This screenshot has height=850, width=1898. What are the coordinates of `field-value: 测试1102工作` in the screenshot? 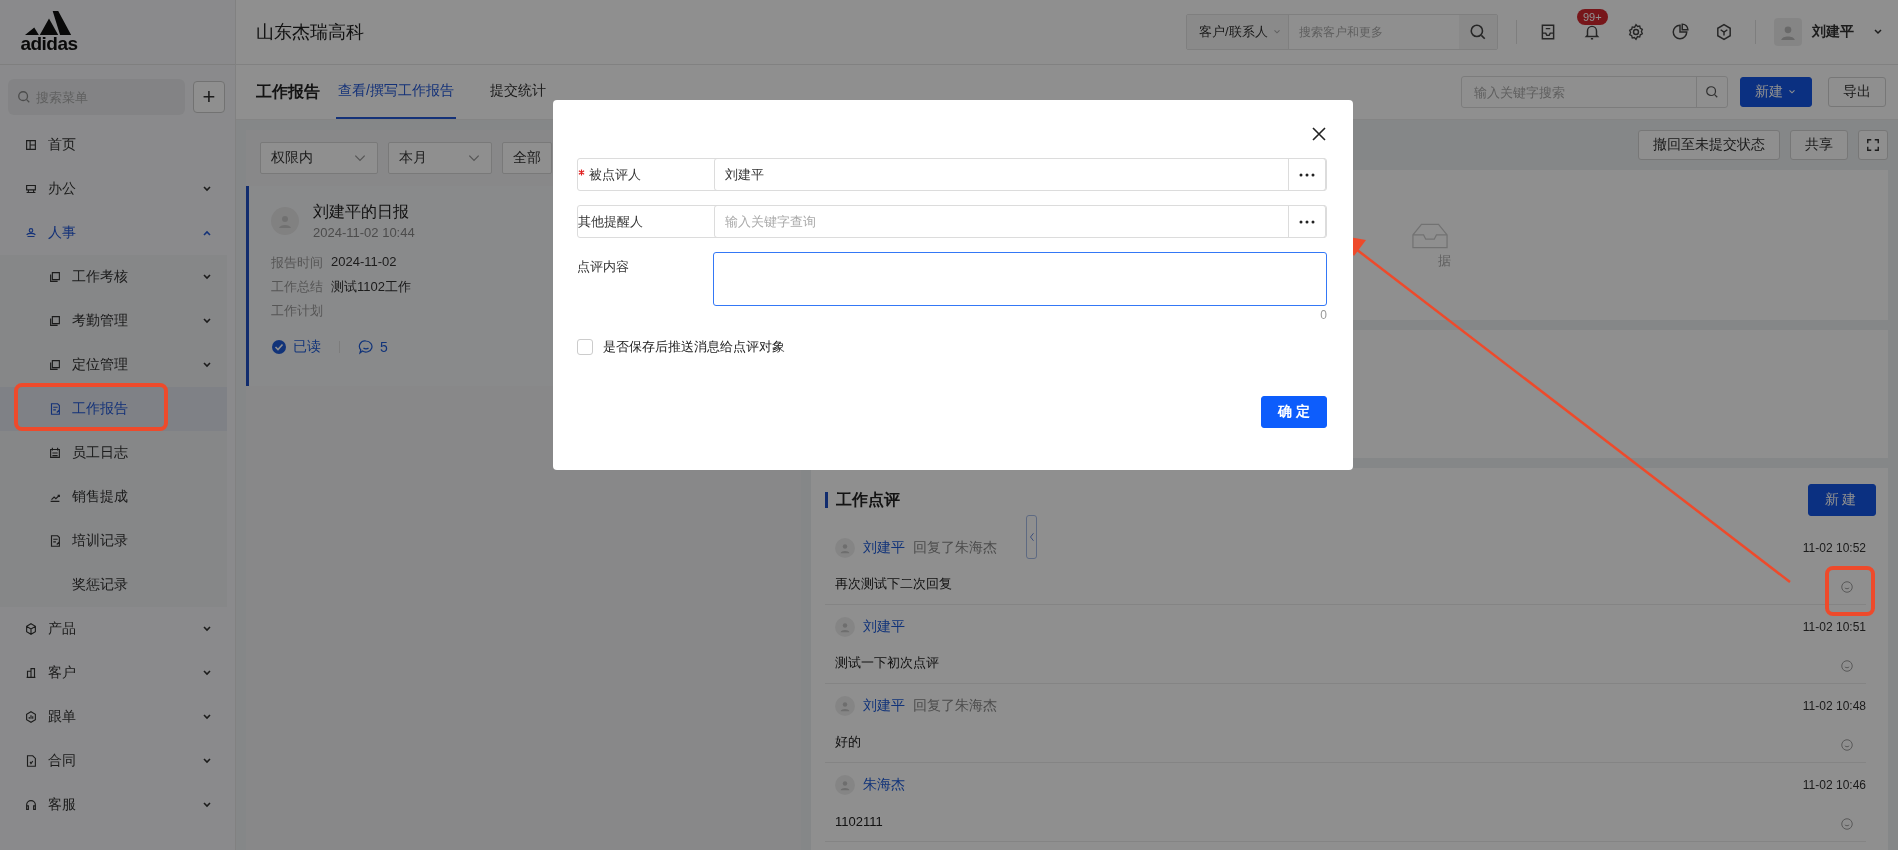 It's located at (371, 287).